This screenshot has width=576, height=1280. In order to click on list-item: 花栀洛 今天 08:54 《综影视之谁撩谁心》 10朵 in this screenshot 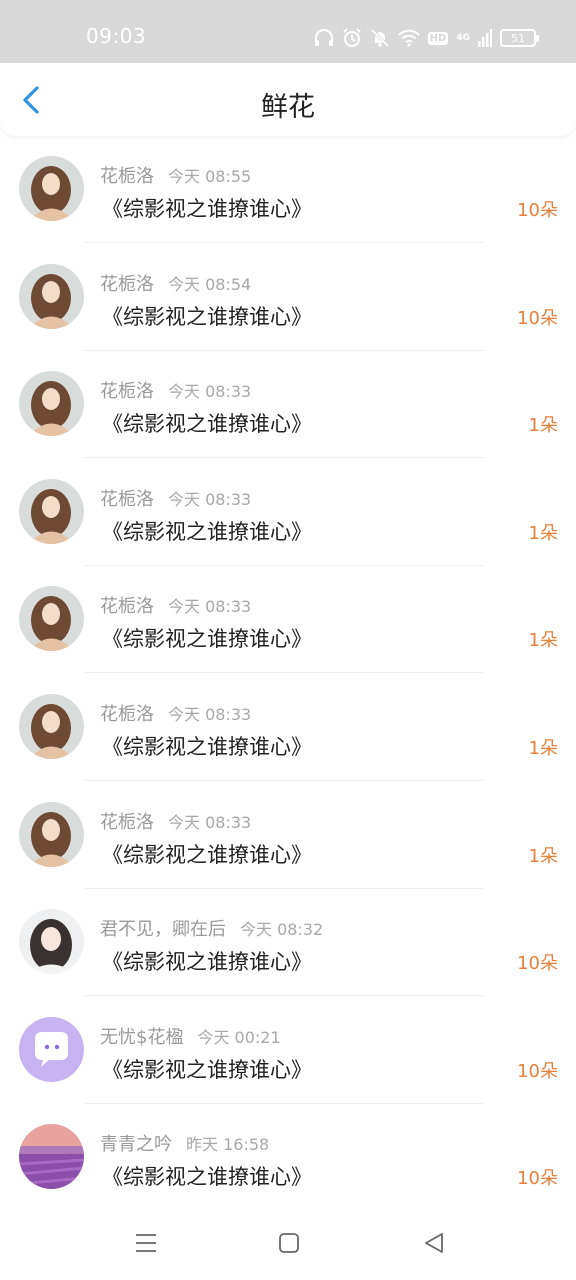, I will do `click(288, 299)`.